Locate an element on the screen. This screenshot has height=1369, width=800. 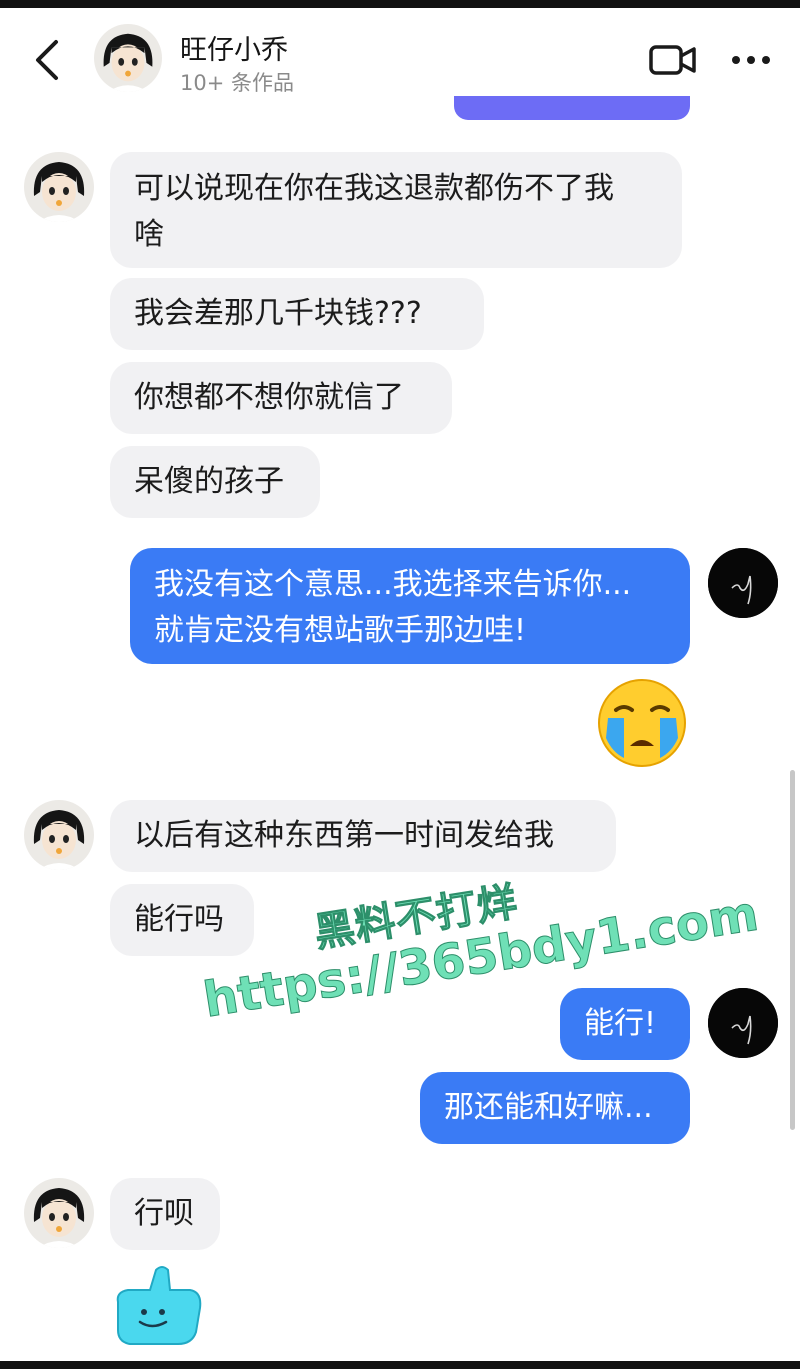
previous-message-bubble is located at coordinates (572, 108).